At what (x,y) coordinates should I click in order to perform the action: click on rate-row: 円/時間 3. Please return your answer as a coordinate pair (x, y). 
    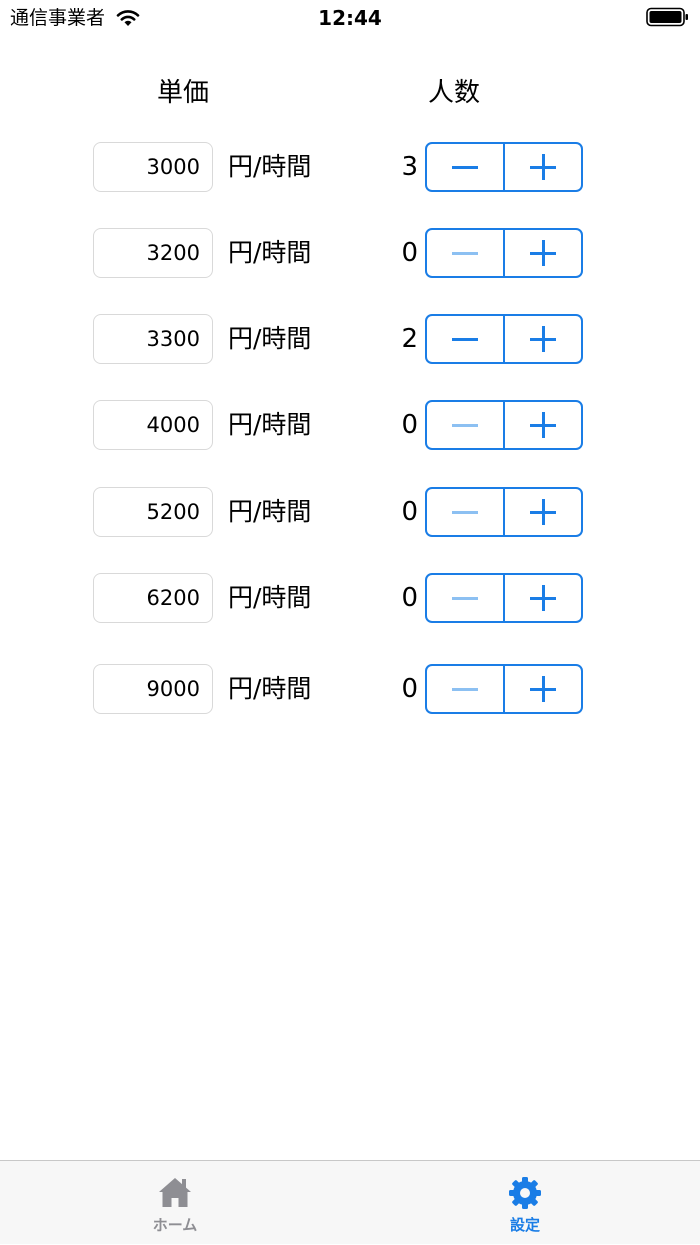
    Looking at the image, I should click on (350, 168).